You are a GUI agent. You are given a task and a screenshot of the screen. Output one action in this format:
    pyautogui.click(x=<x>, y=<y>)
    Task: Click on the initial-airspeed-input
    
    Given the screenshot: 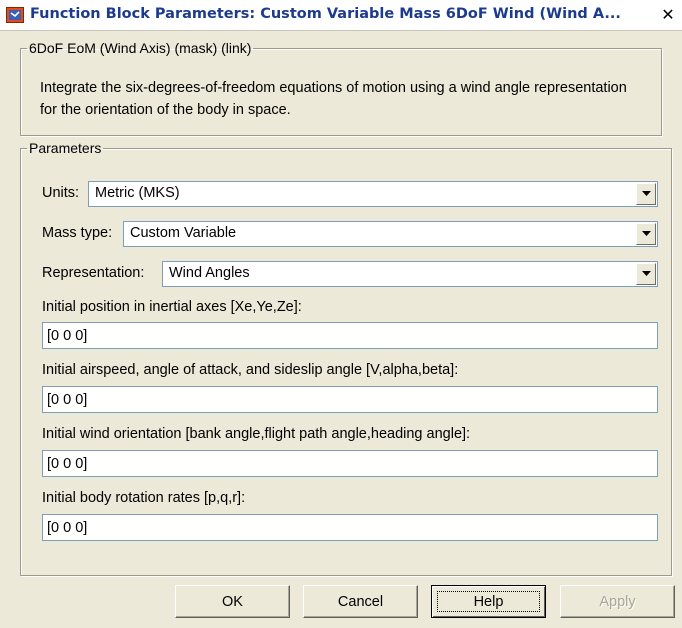 What is the action you would take?
    pyautogui.click(x=350, y=399)
    